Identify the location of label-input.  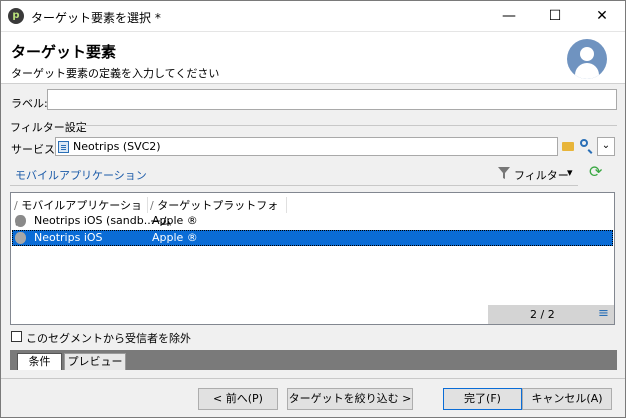
(332, 99).